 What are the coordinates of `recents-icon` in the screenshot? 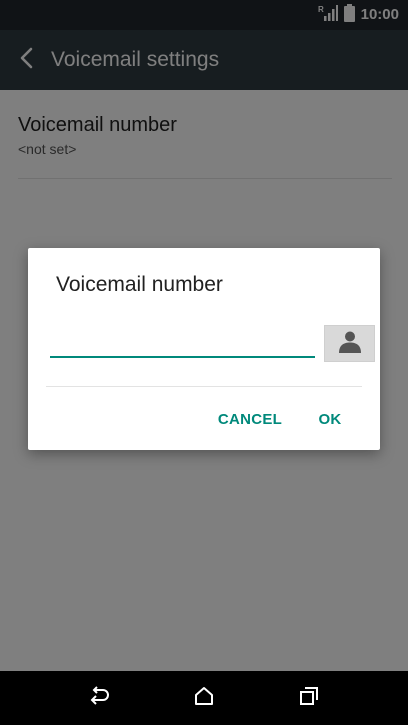 It's located at (309, 698).